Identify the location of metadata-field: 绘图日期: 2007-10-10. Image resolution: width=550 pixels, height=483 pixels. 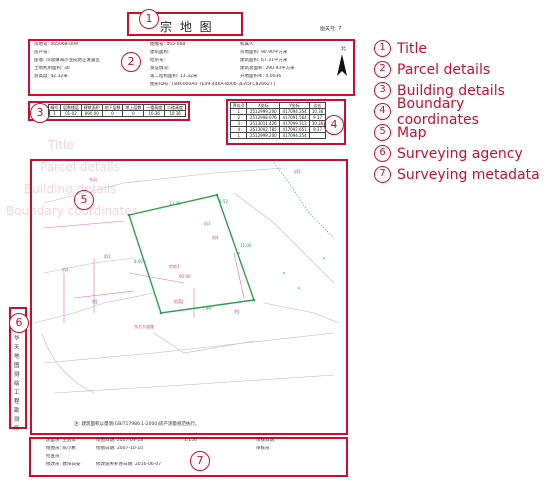
(120, 448).